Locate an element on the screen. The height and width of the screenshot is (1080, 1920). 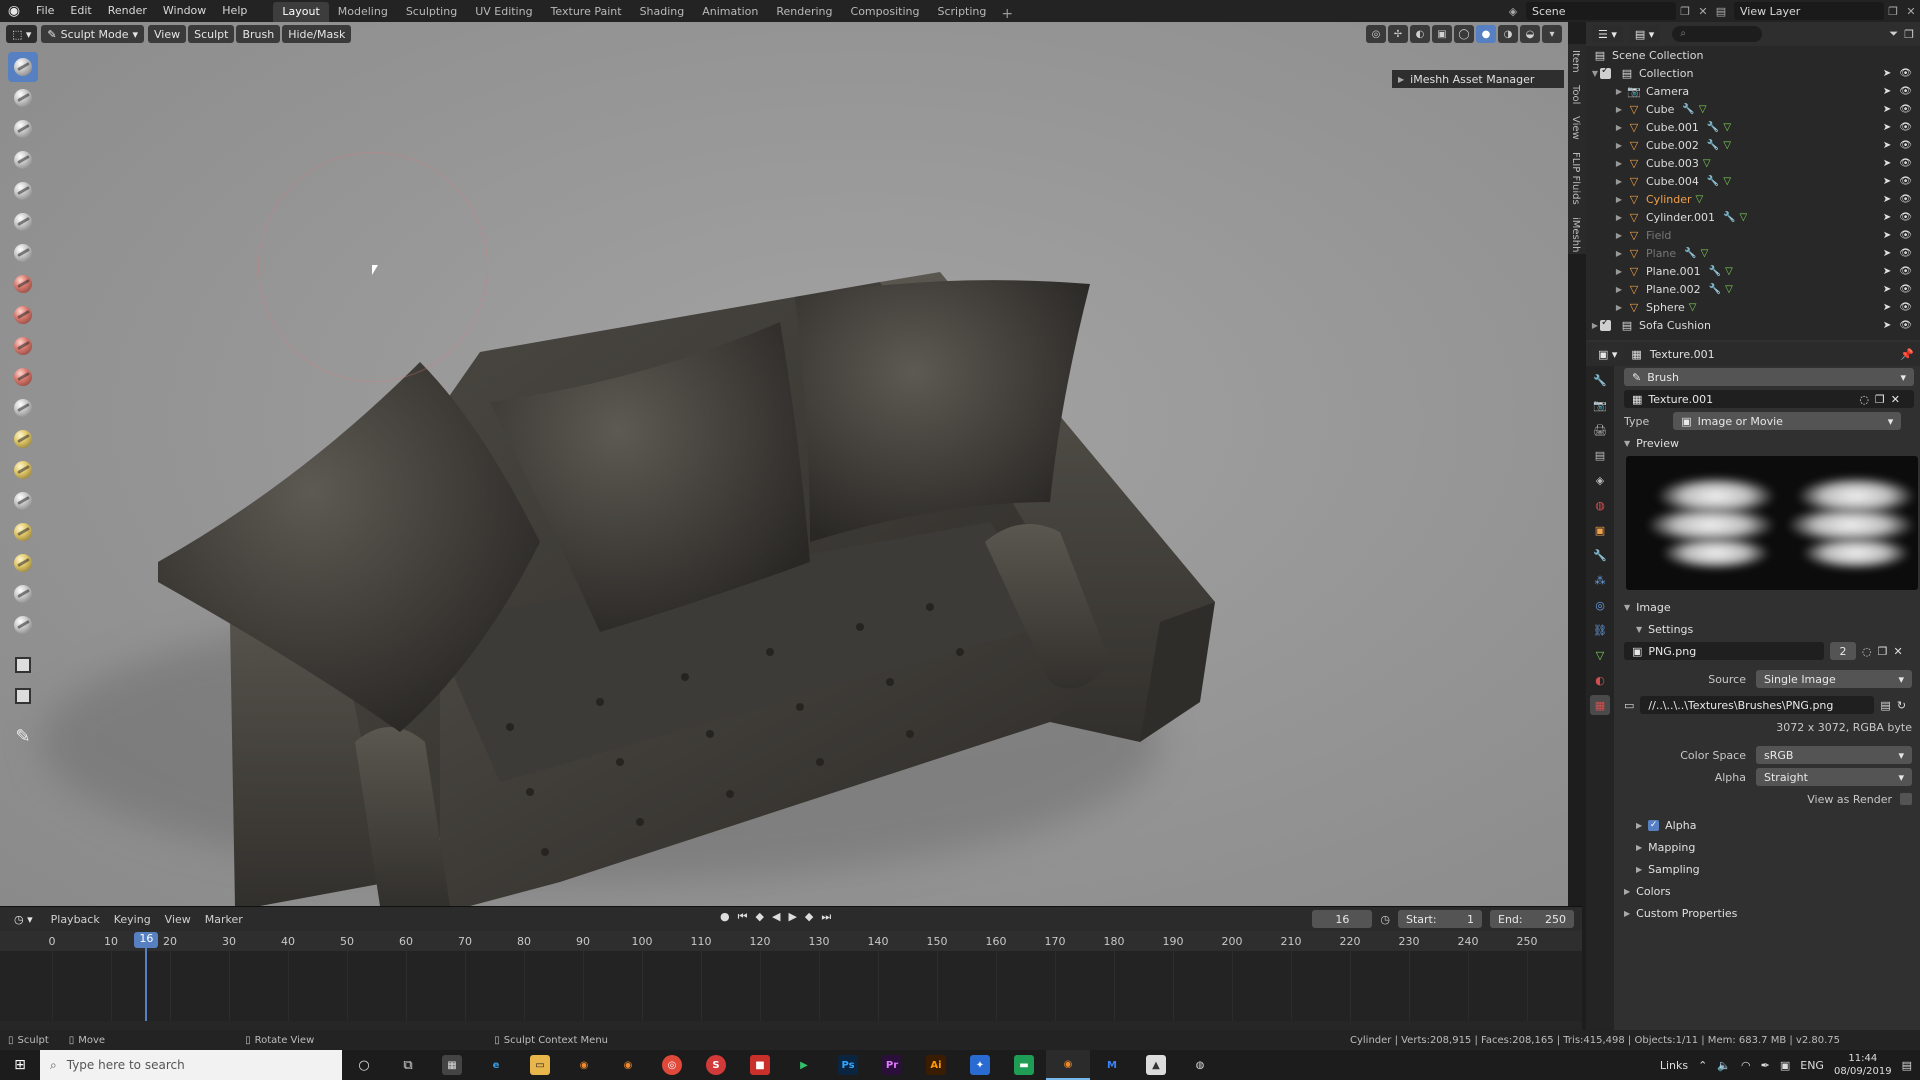
chrome-app-icon: ◎ is located at coordinates (672, 1065).